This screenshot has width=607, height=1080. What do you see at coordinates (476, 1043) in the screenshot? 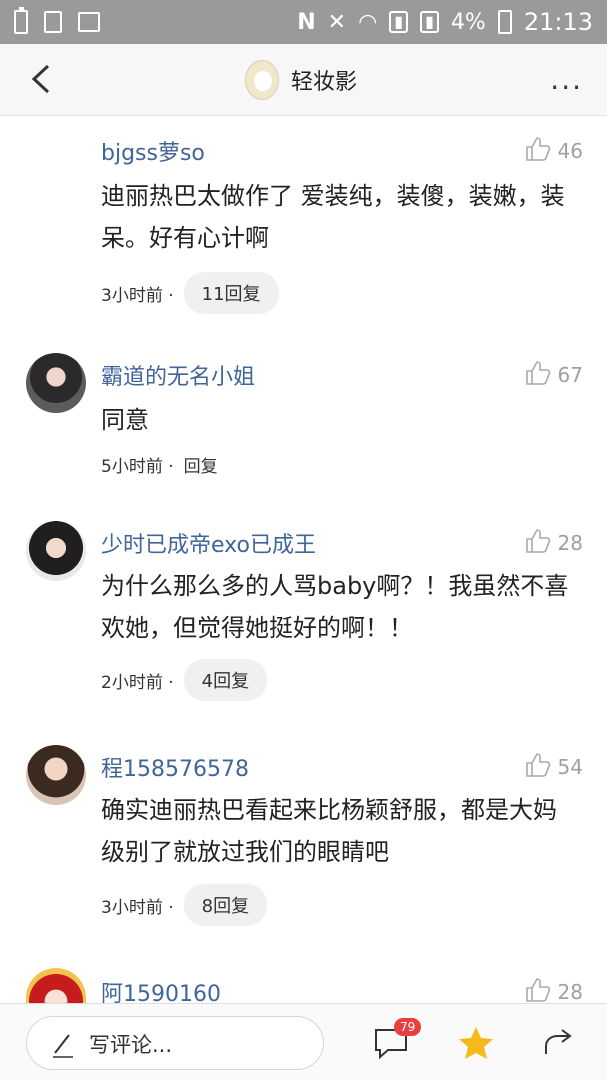
I see `star-favorite-icon` at bounding box center [476, 1043].